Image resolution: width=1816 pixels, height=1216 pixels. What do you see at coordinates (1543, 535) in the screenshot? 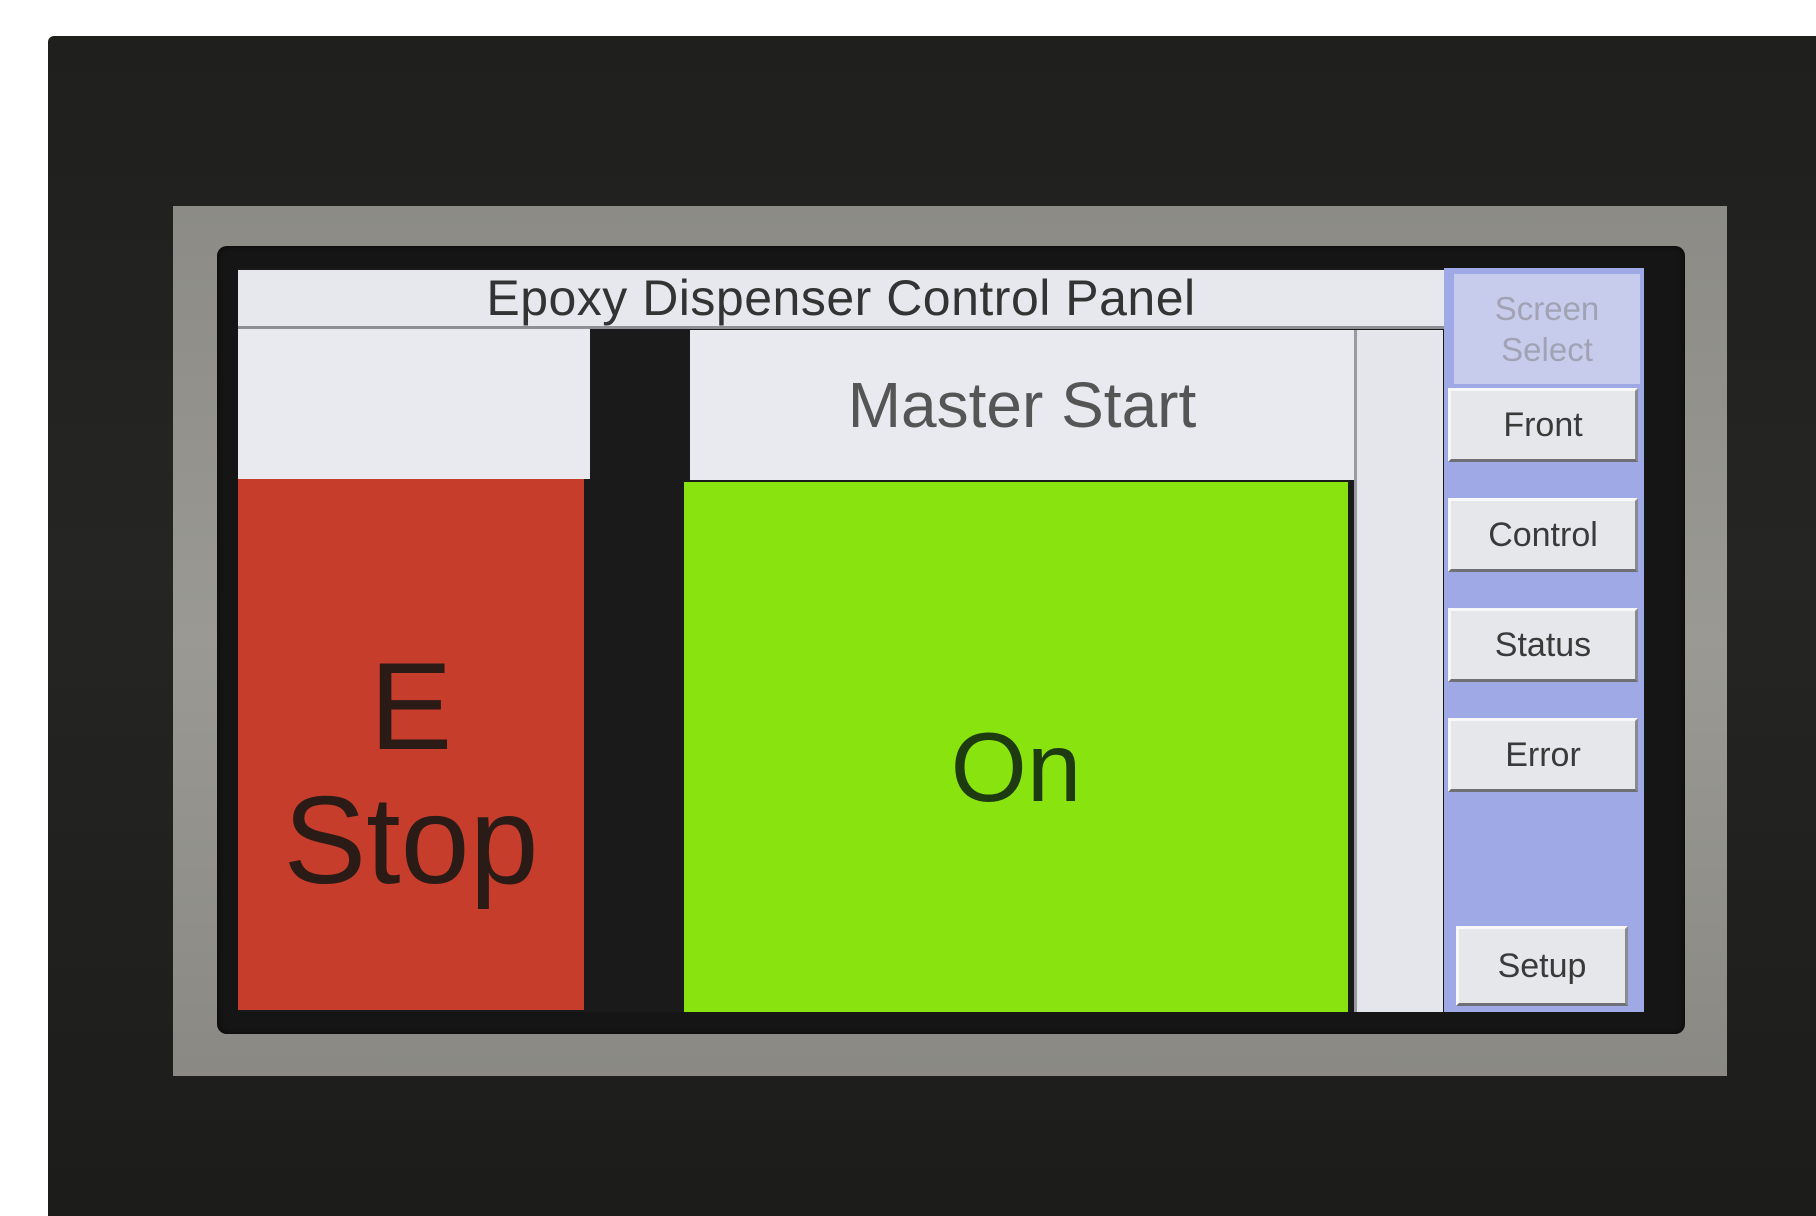
I see `nav-control-button: Control` at bounding box center [1543, 535].